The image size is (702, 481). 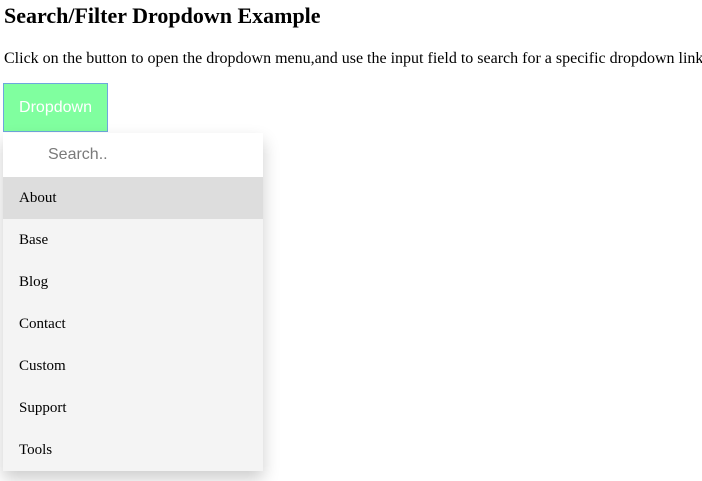 I want to click on page-title: Search/Filter Dropdown Example, so click(x=162, y=15).